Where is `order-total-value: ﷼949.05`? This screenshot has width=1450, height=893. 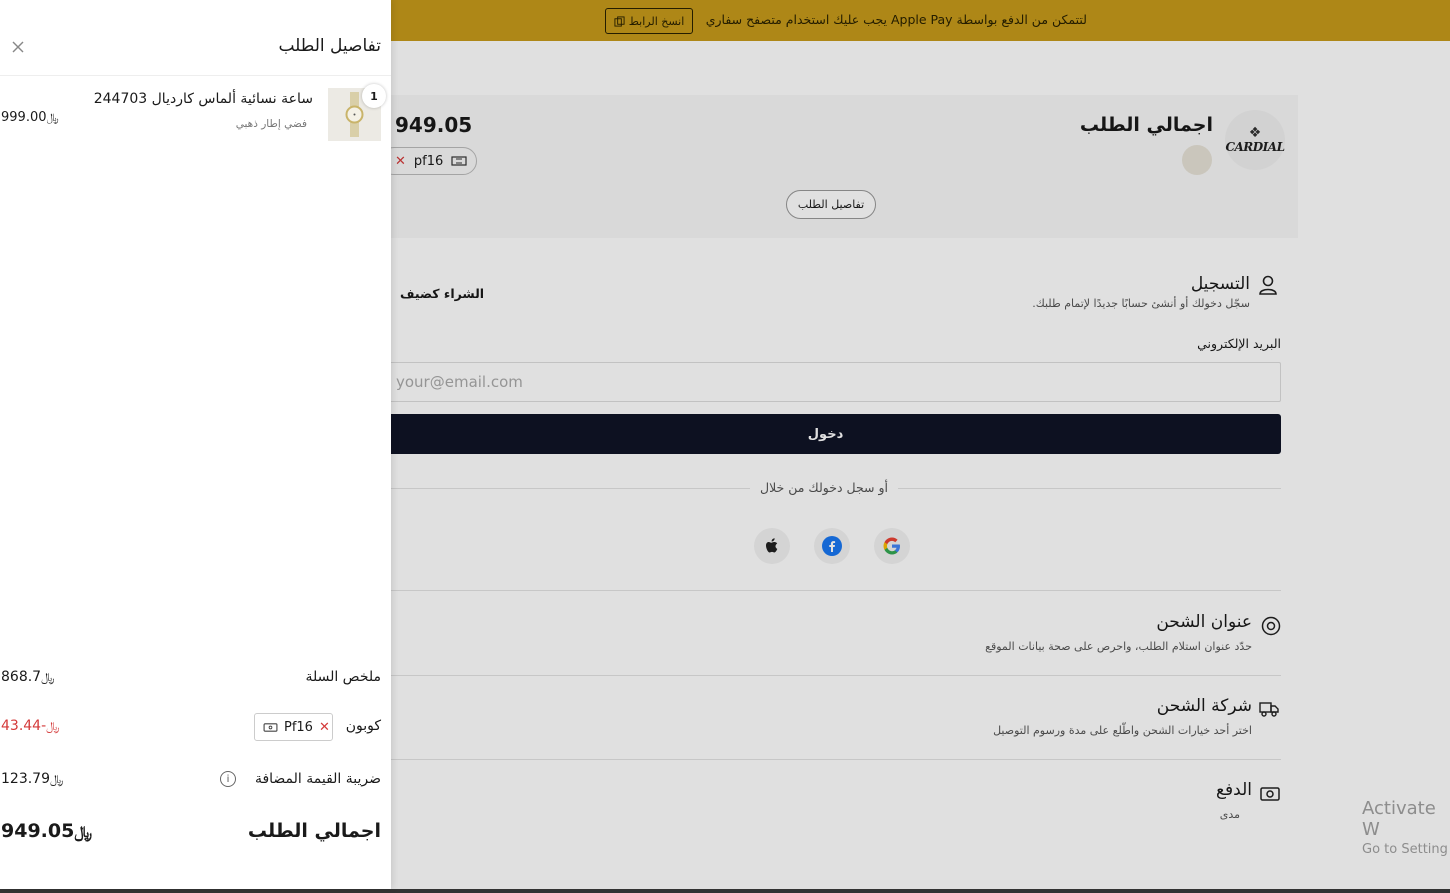
order-total-value: ﷼949.05 is located at coordinates (46, 831).